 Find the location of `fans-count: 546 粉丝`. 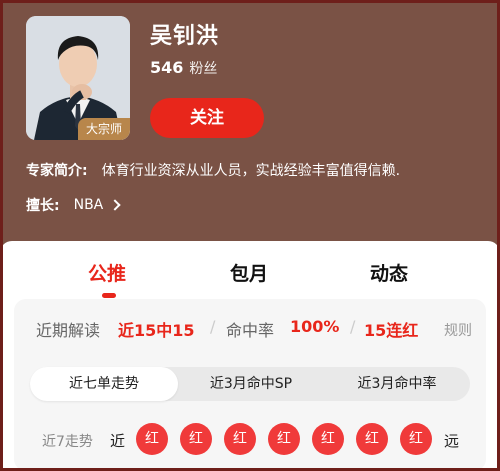

fans-count: 546 粉丝 is located at coordinates (183, 68).